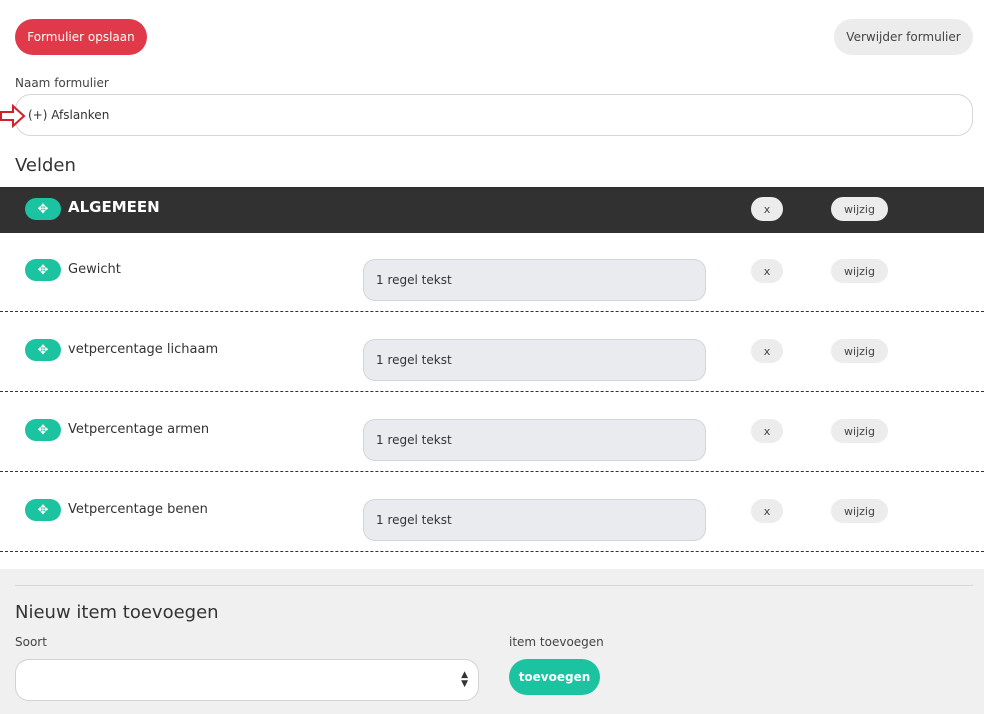 Image resolution: width=984 pixels, height=714 pixels. Describe the element at coordinates (556, 642) in the screenshot. I see `add-item-label: item toevoegen` at that location.